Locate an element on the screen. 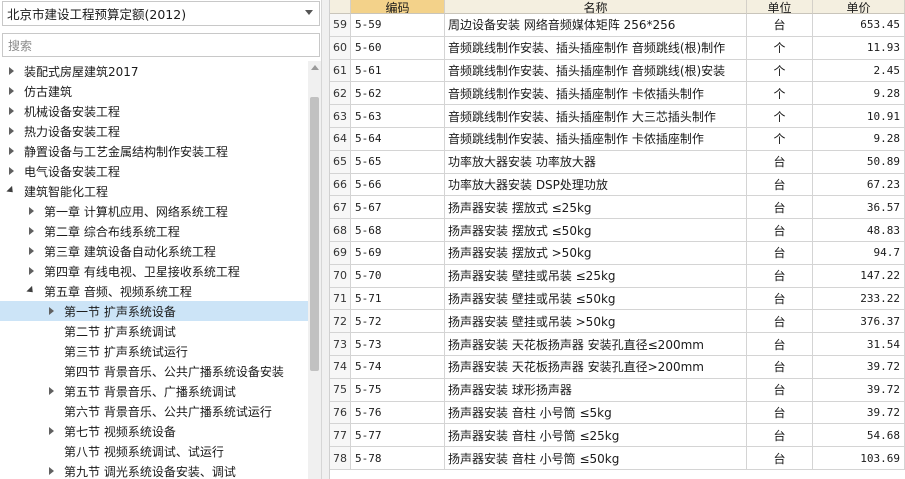  table-row: 76 5-76 扬声器安装 音柱 小号筒 ≤5kg 台 39.72 is located at coordinates (617, 413).